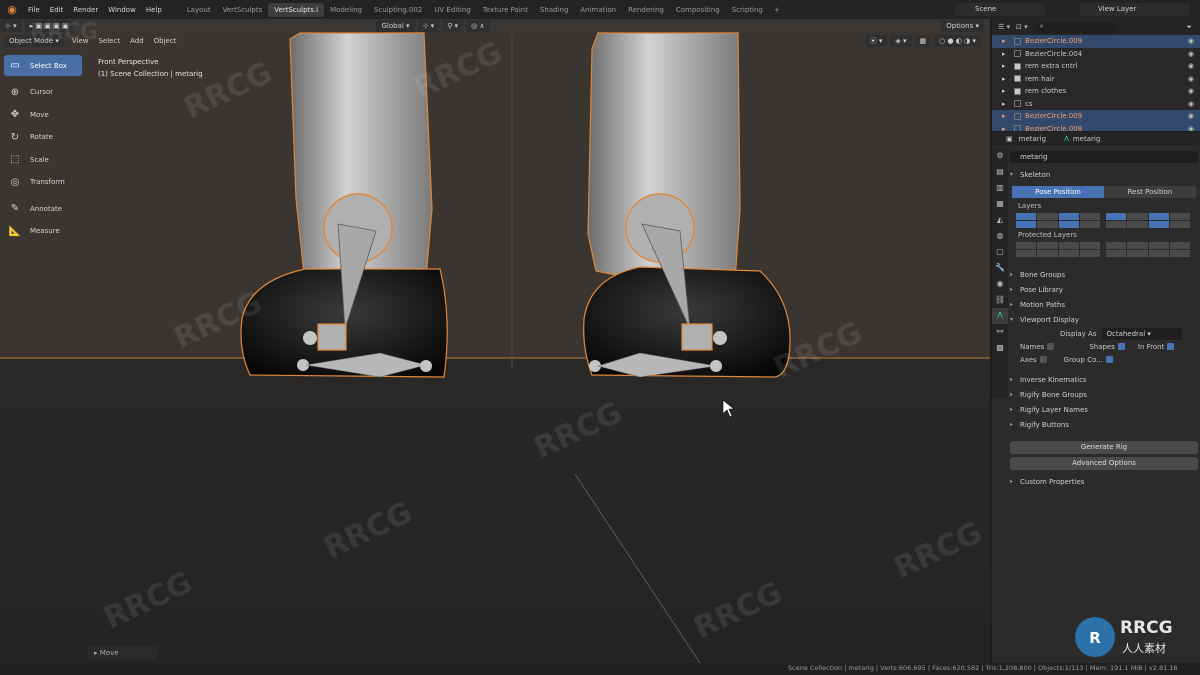 The image size is (1200, 675). Describe the element at coordinates (398, 10) in the screenshot. I see `workspace-tab: Sculpting.002` at that location.